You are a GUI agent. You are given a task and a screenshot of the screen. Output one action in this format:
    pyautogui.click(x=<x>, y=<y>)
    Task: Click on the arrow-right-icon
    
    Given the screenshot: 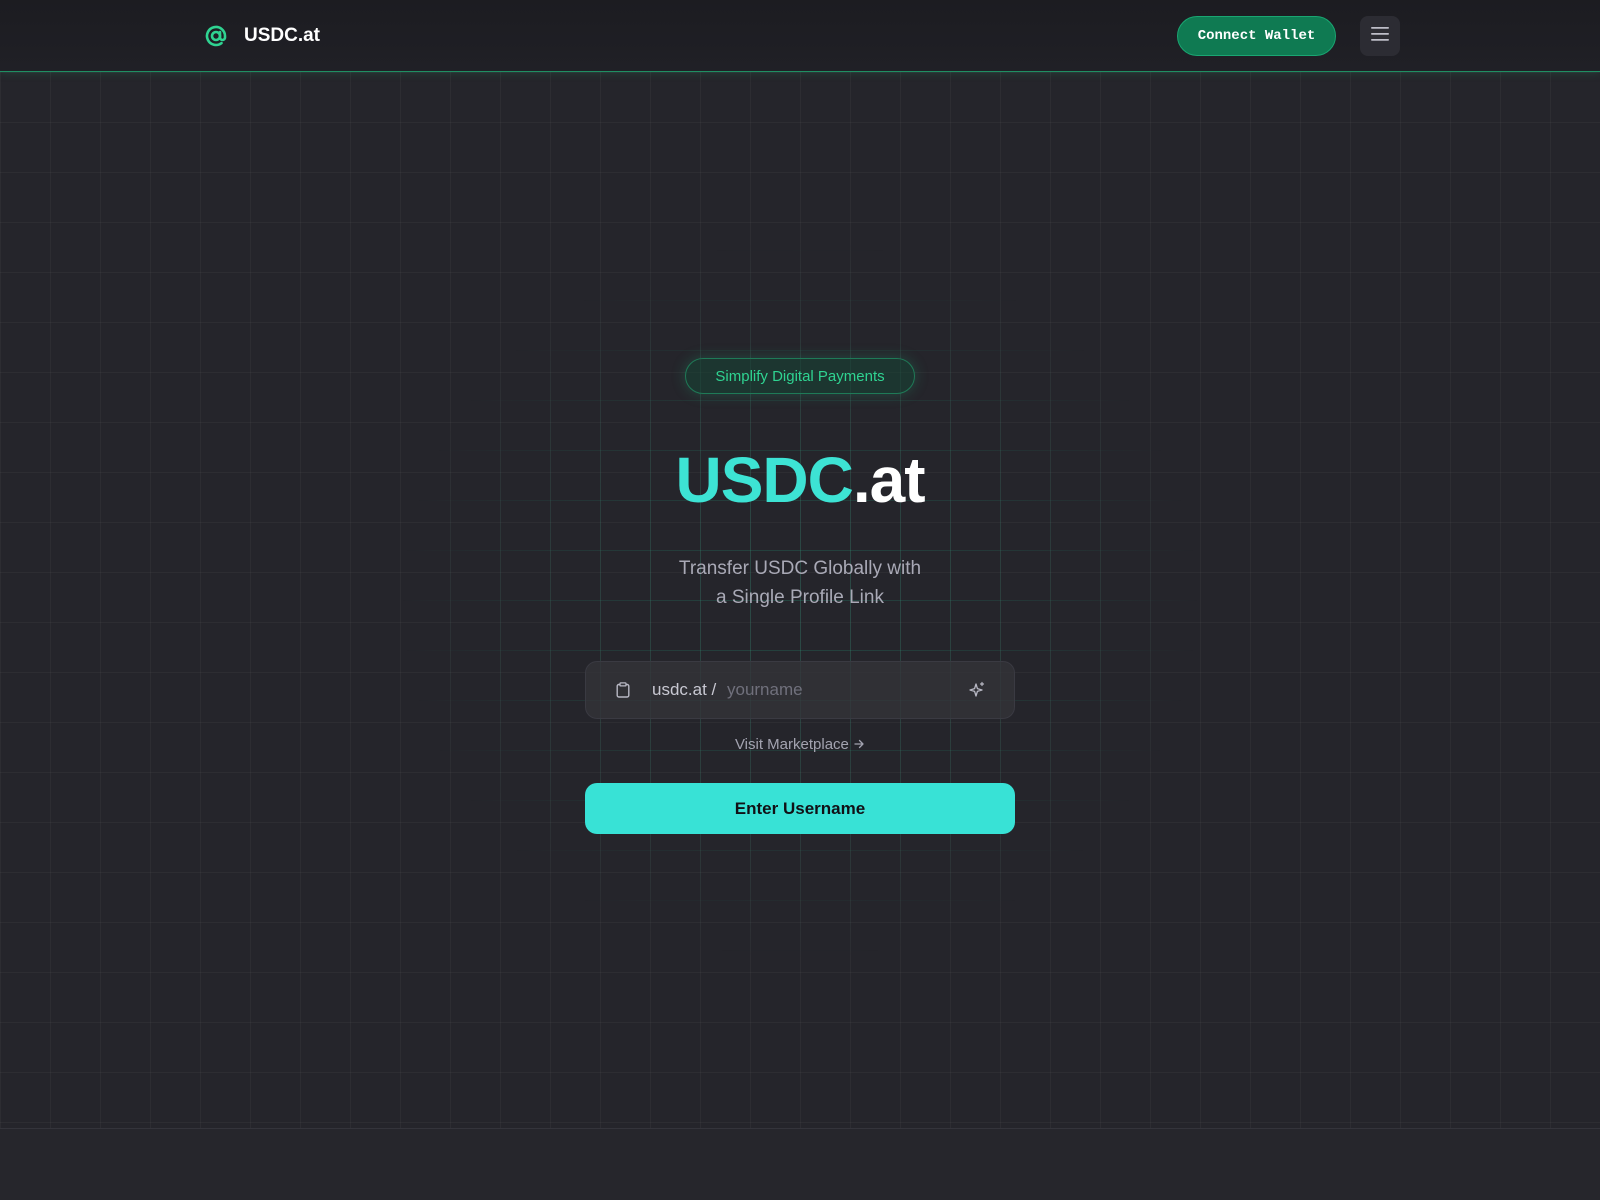 What is the action you would take?
    pyautogui.click(x=859, y=744)
    